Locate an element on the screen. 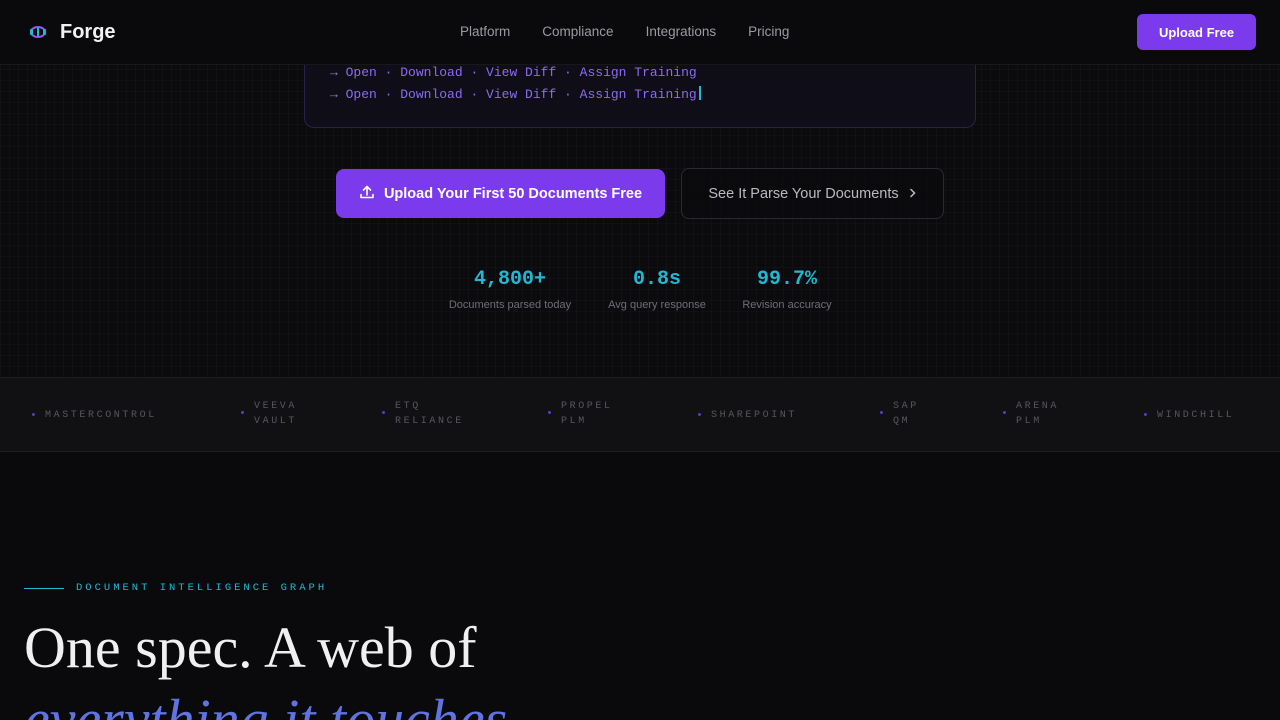 The width and height of the screenshot is (1280, 720). integration-sap-qm: SAP QM is located at coordinates (899, 414).